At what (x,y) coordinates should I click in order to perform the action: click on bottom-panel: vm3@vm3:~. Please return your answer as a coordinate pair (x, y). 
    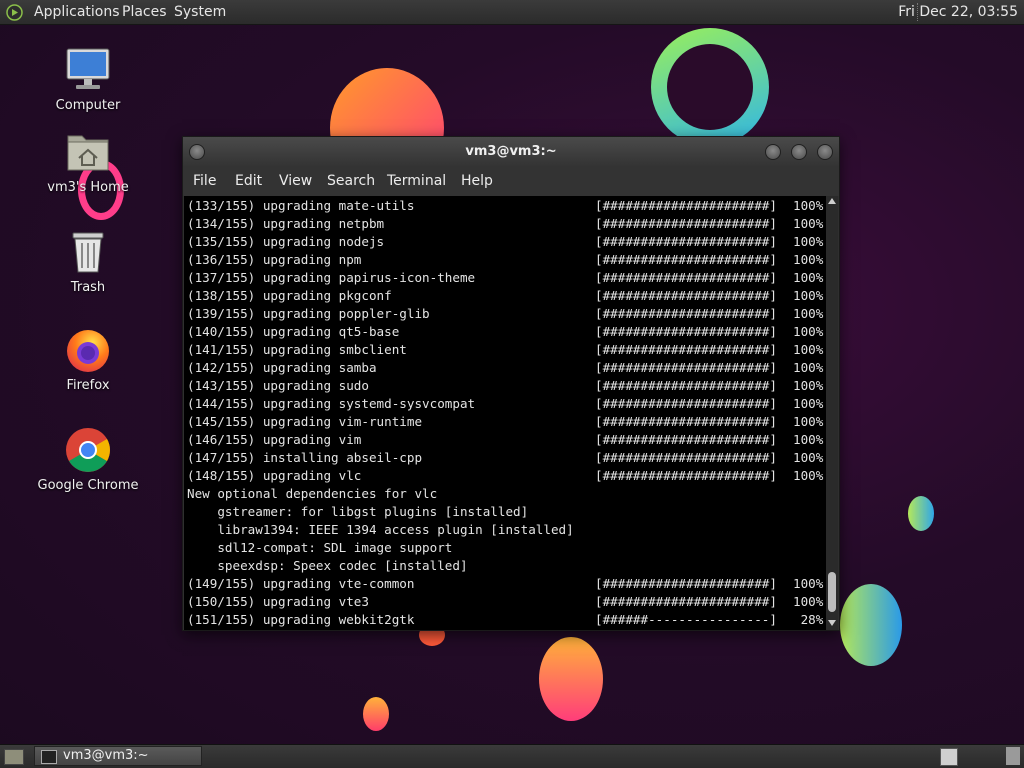
    Looking at the image, I should click on (512, 756).